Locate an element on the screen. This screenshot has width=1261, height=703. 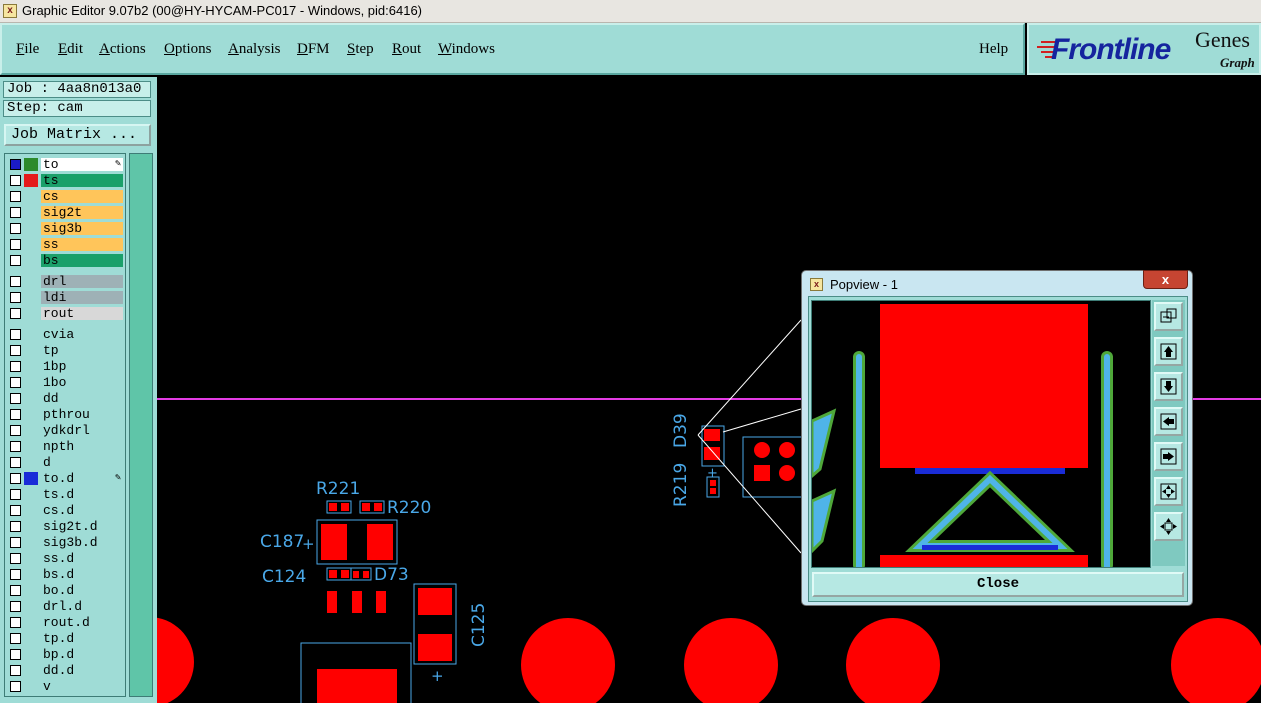
layer-name: ts is located at coordinates (82, 180).